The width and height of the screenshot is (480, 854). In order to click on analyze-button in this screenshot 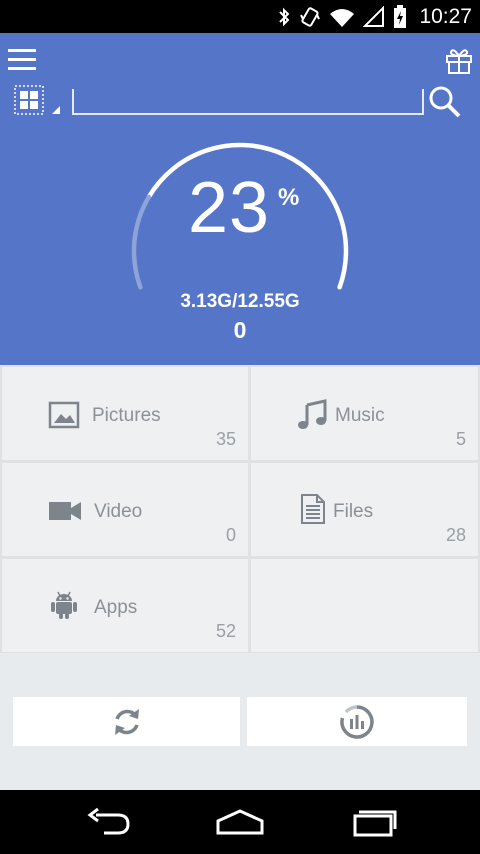, I will do `click(357, 721)`.